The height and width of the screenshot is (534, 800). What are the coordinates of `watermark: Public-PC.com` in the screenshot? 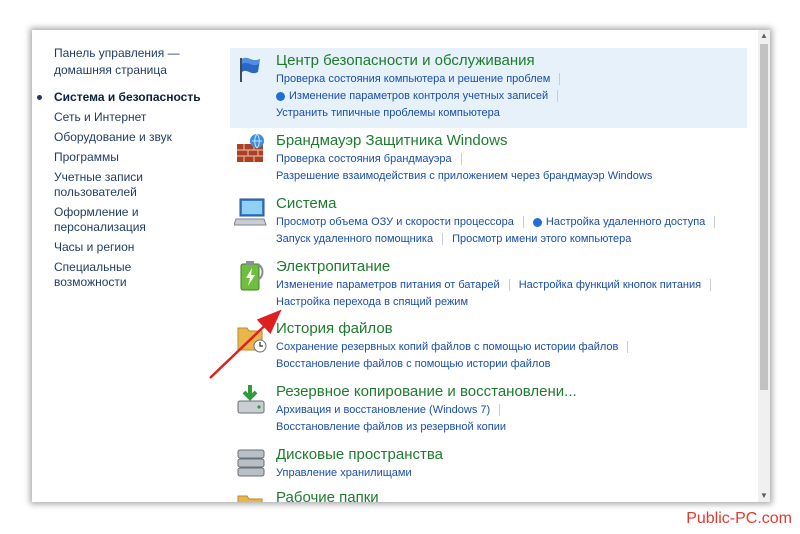 It's located at (739, 518).